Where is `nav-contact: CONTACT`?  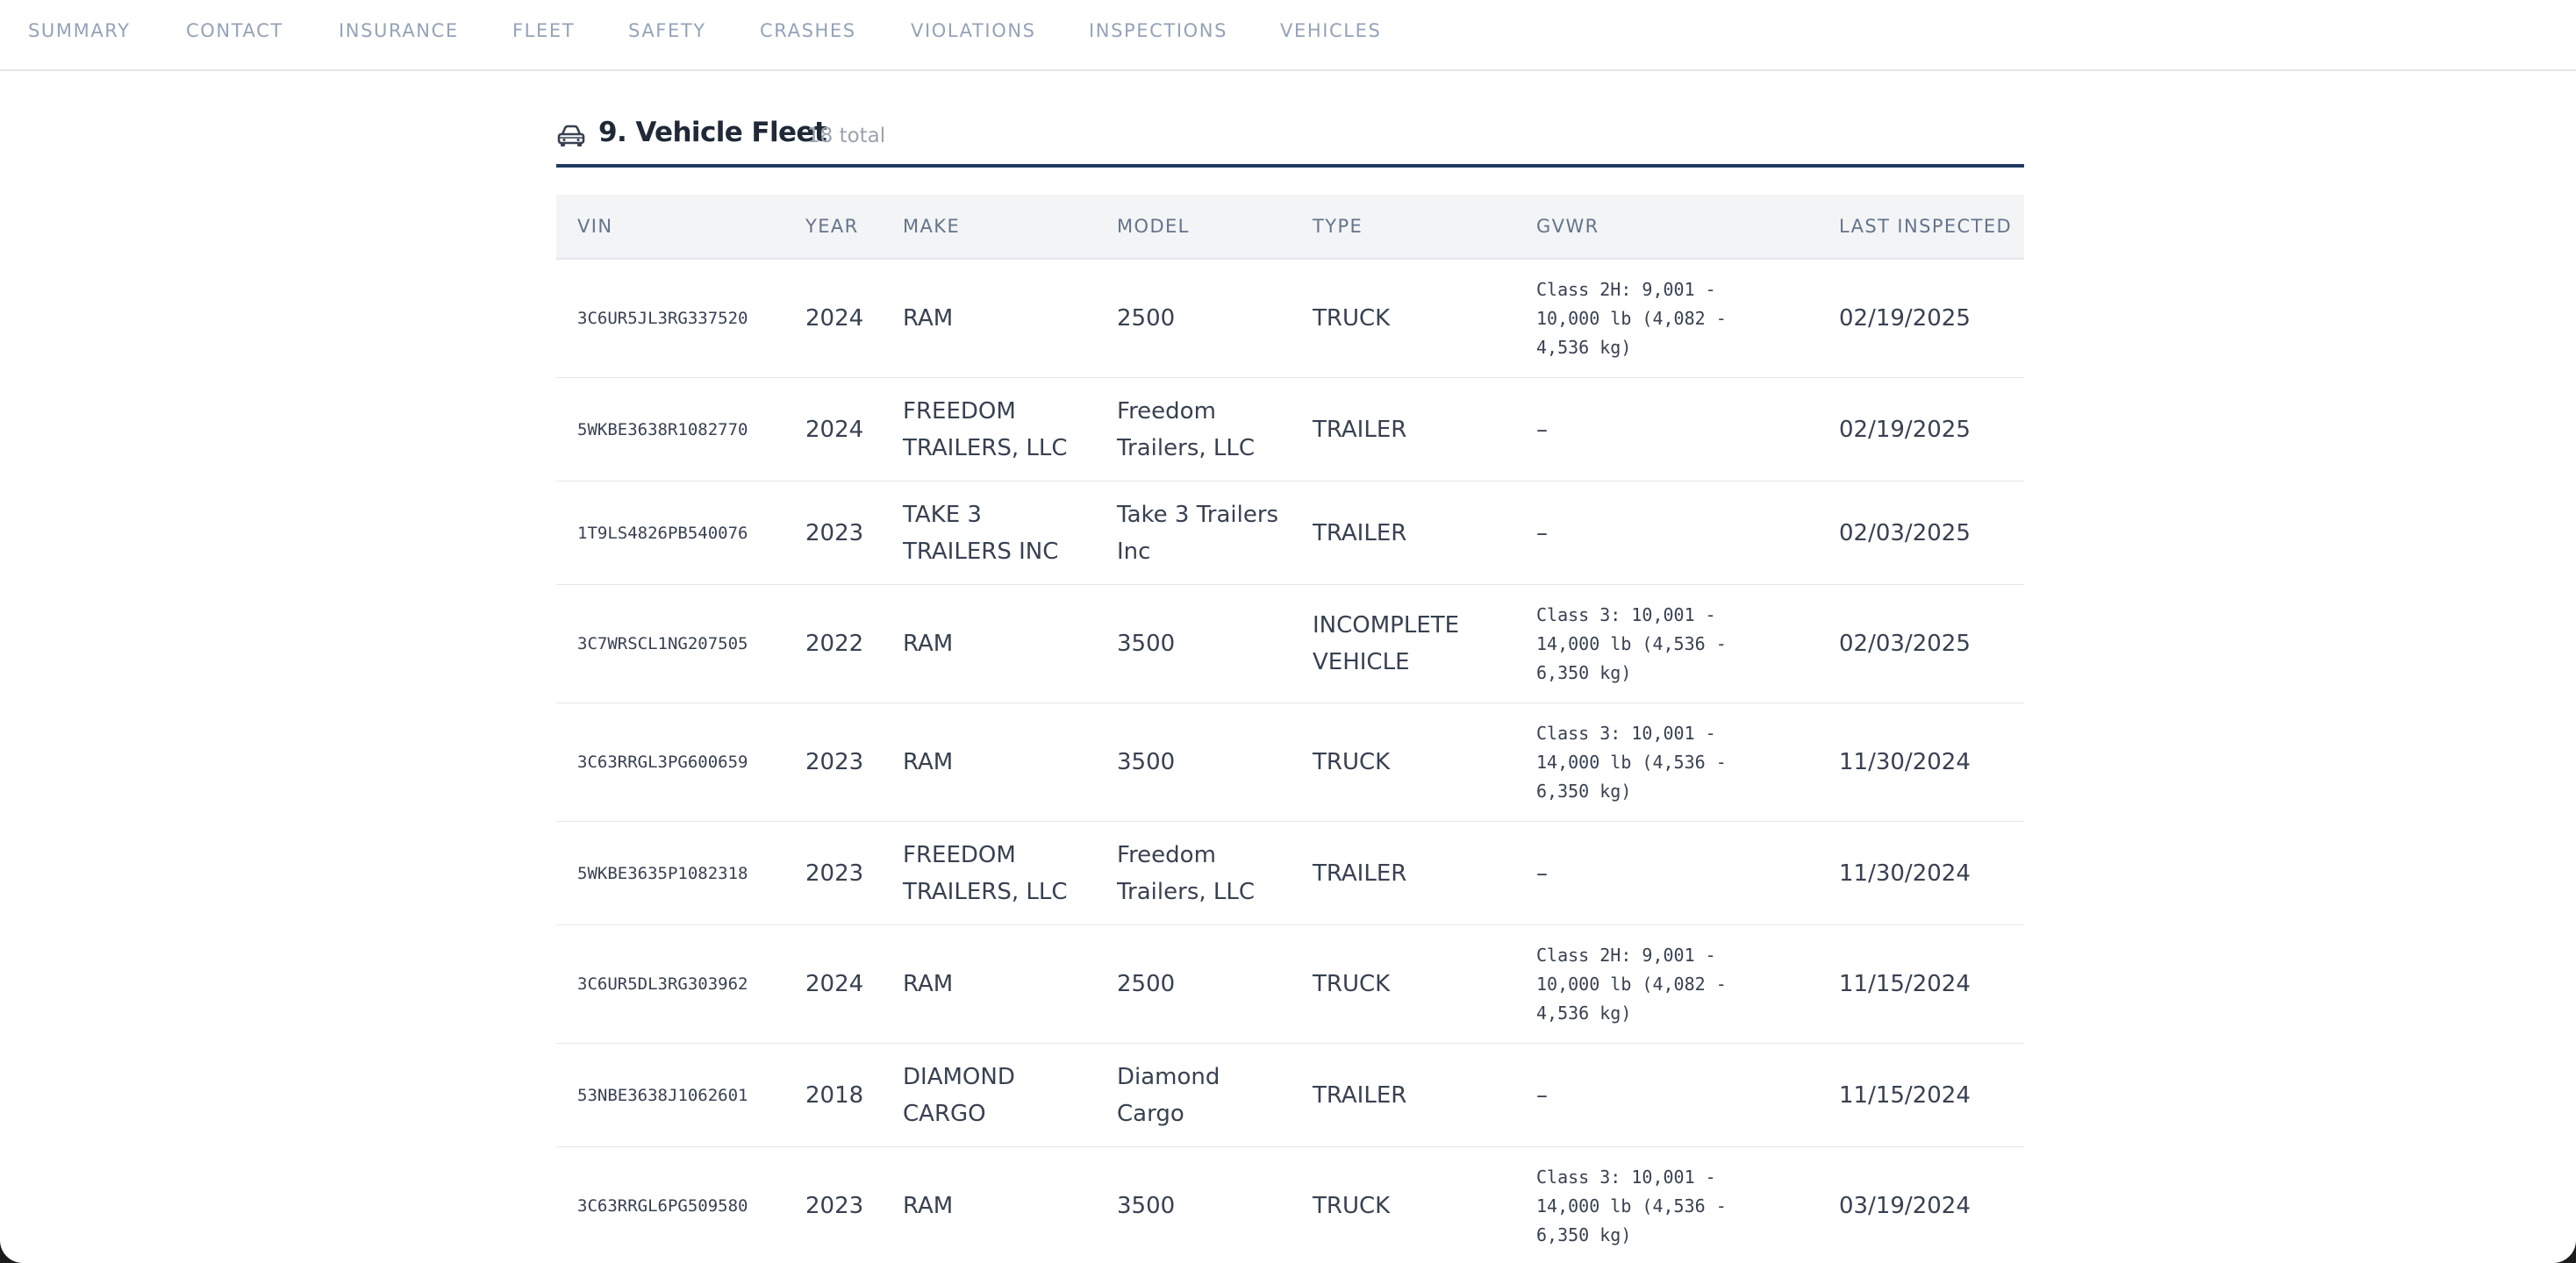
nav-contact: CONTACT is located at coordinates (234, 30).